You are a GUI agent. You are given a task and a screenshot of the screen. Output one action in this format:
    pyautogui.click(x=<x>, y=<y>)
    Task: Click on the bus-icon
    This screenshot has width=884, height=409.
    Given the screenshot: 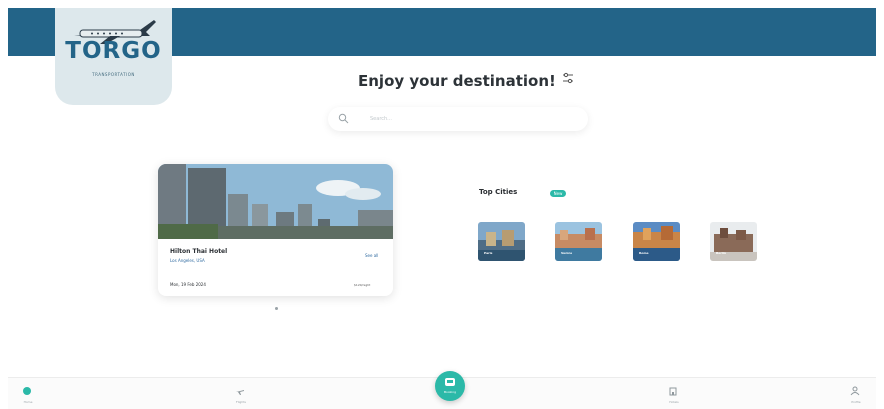 What is the action you would take?
    pyautogui.click(x=450, y=382)
    